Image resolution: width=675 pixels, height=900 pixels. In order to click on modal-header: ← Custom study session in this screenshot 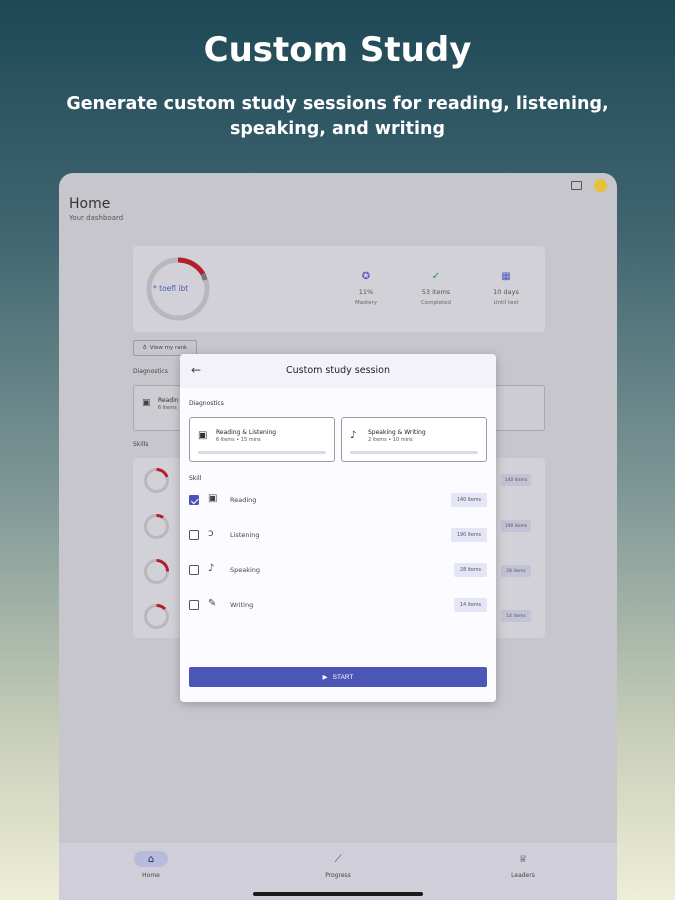, I will do `click(338, 371)`.